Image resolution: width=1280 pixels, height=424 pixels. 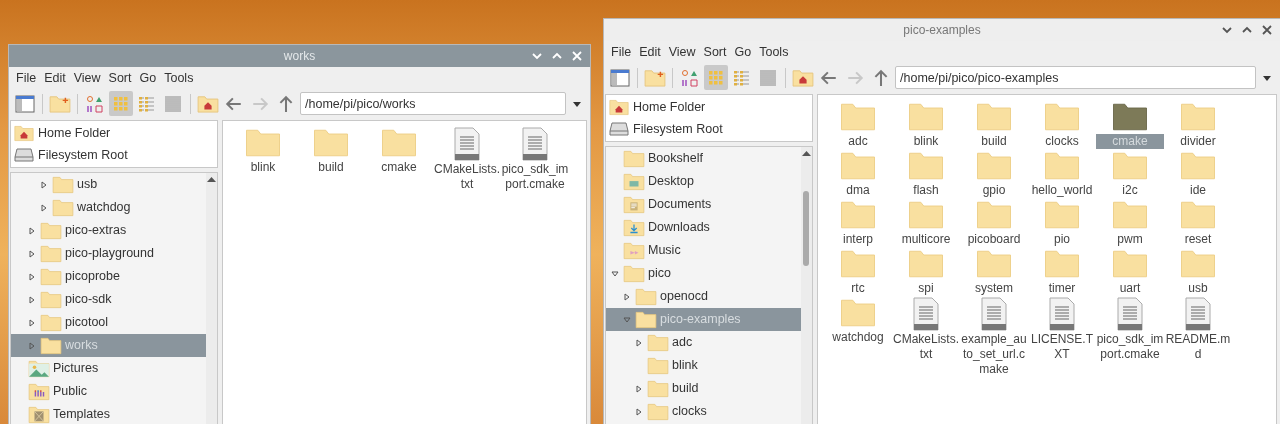 What do you see at coordinates (703, 342) in the screenshot?
I see `tree-item: adc` at bounding box center [703, 342].